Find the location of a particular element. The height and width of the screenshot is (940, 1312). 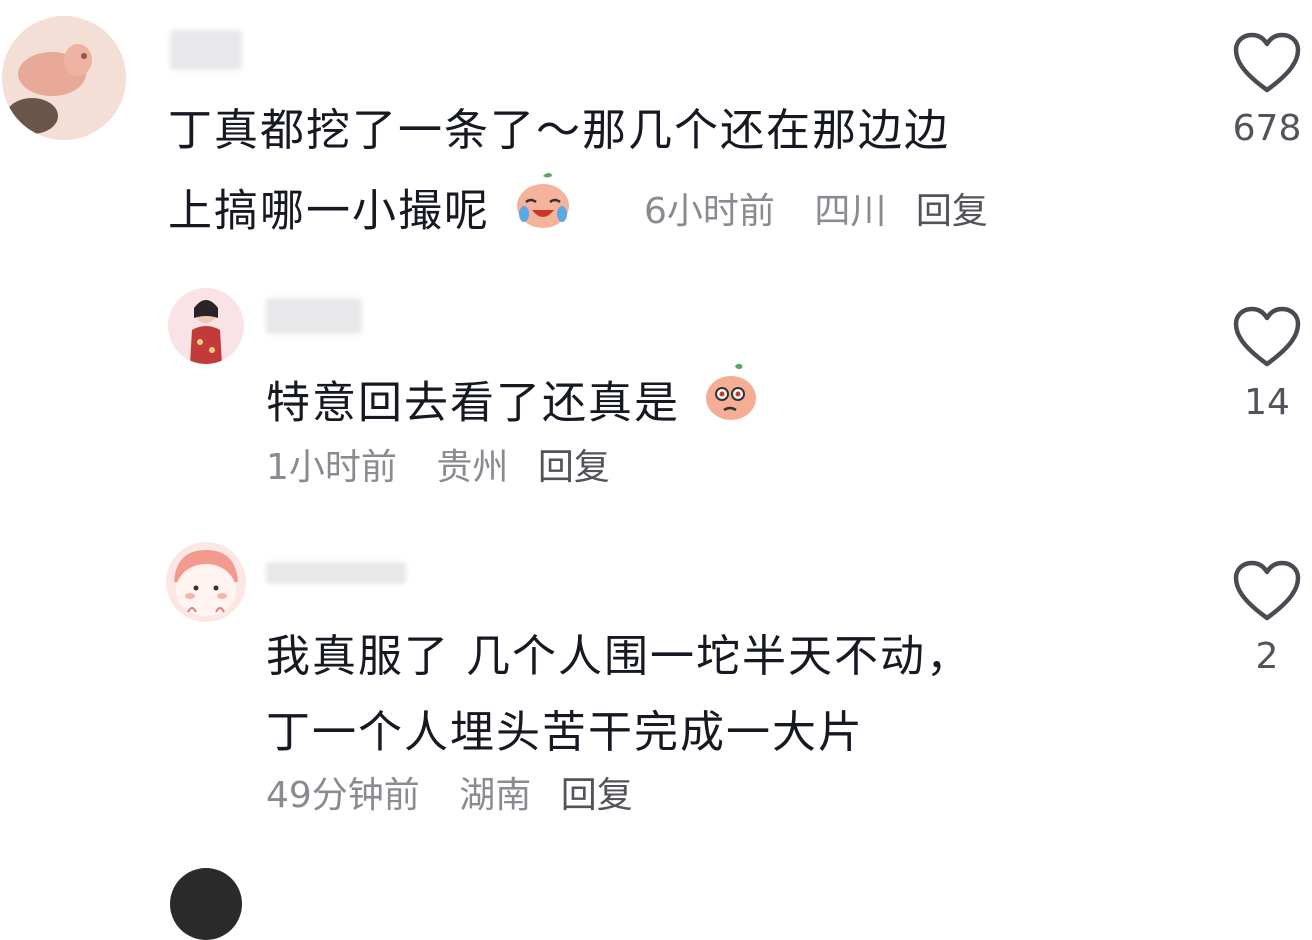

comment-text-line: 上搞哪一小撮呢 is located at coordinates (329, 211).